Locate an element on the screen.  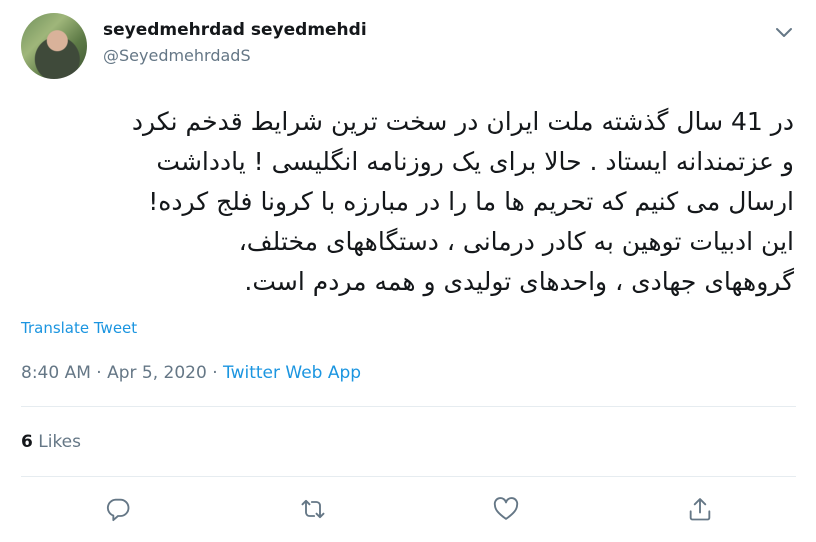
author-display-name: seyedmehrdad seyedmehdi is located at coordinates (235, 30).